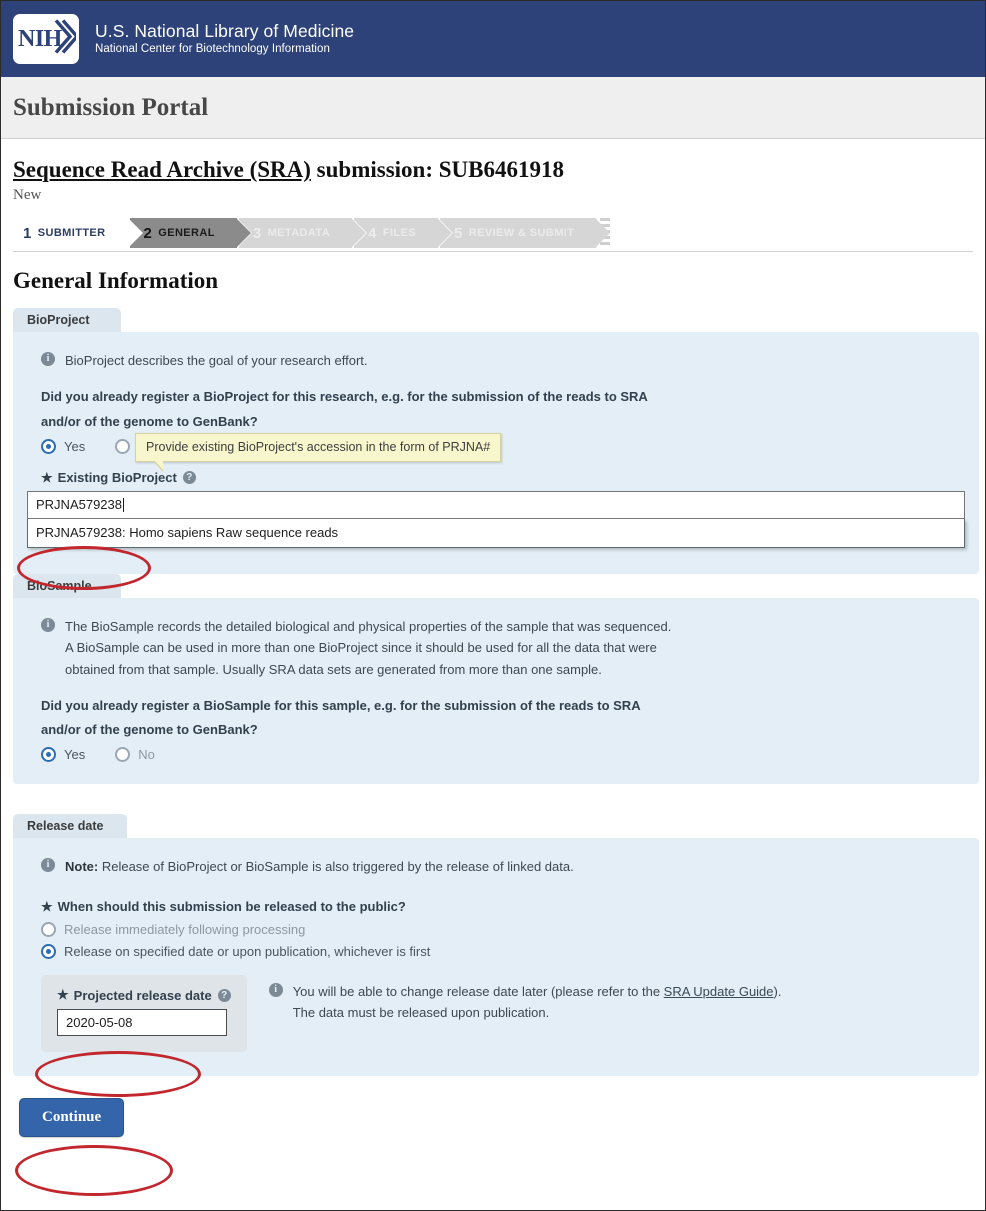  I want to click on bioproject-radio-yes: Yes, so click(63, 446).